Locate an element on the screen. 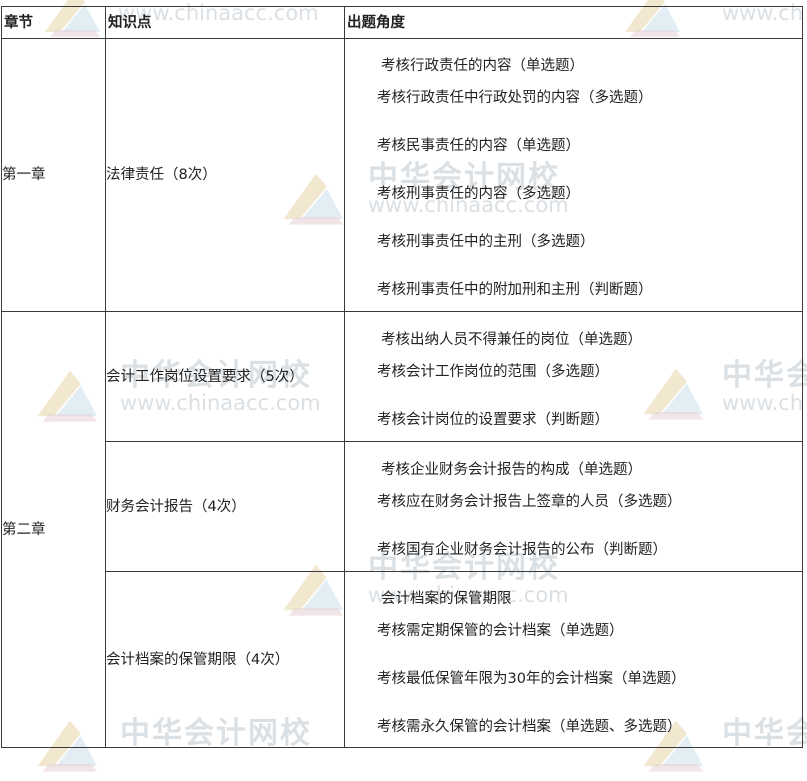 The width and height of the screenshot is (807, 781). header-chapter: 章节 is located at coordinates (53, 22).